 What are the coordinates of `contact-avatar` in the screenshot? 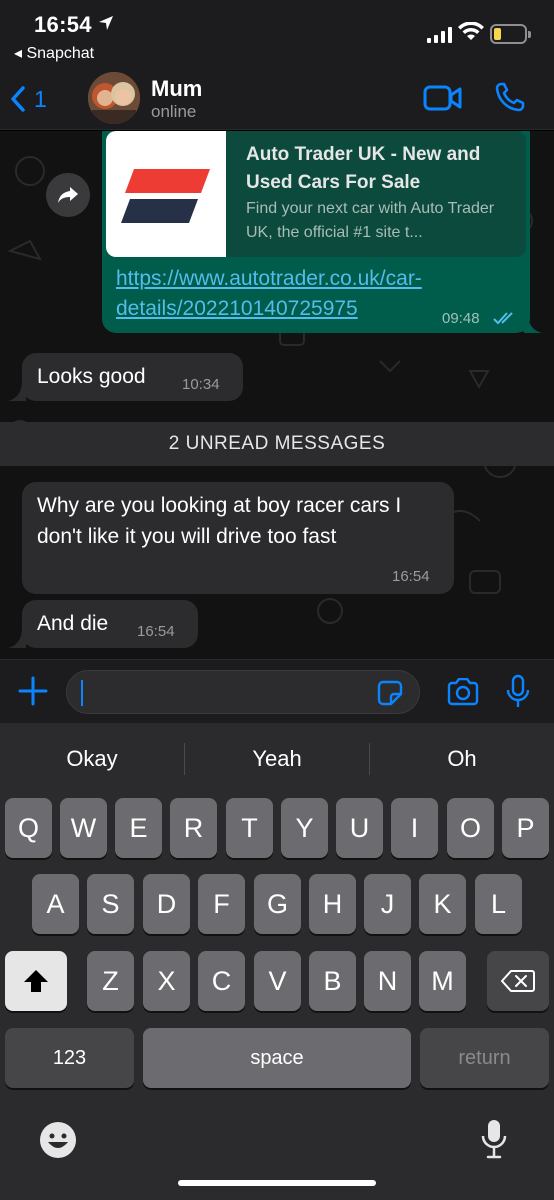 It's located at (114, 98).